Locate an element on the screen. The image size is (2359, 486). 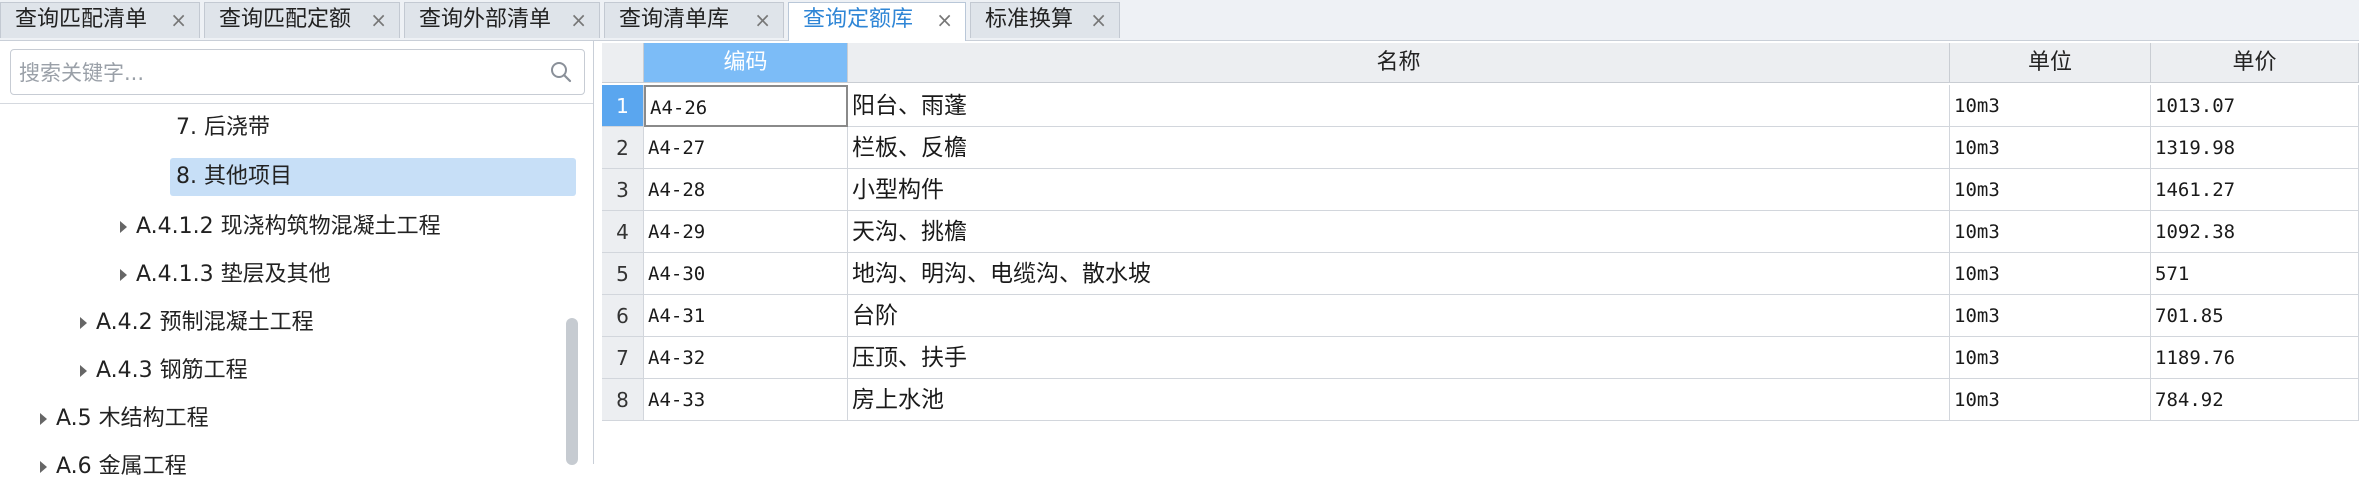
table-row: 5 A4-30 地沟、明沟、电缆沟、散水坡 10m3 571 is located at coordinates (1480, 274).